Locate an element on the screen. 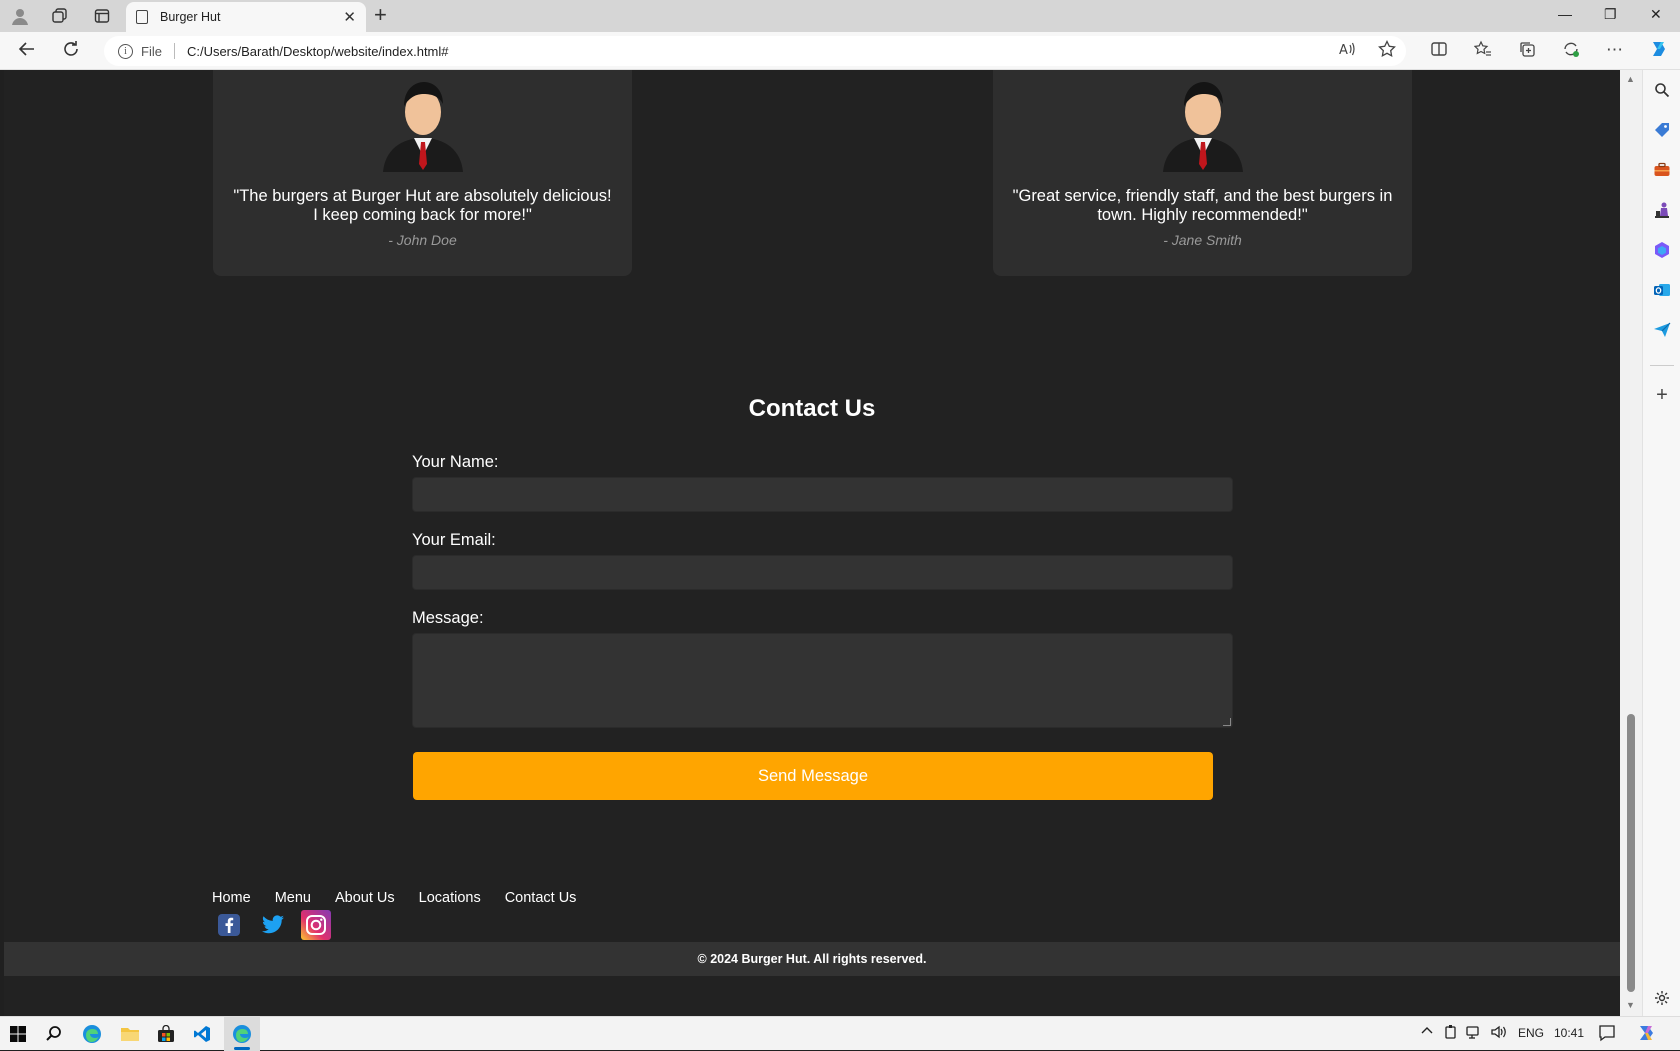  games-chess-icon is located at coordinates (1662, 210).